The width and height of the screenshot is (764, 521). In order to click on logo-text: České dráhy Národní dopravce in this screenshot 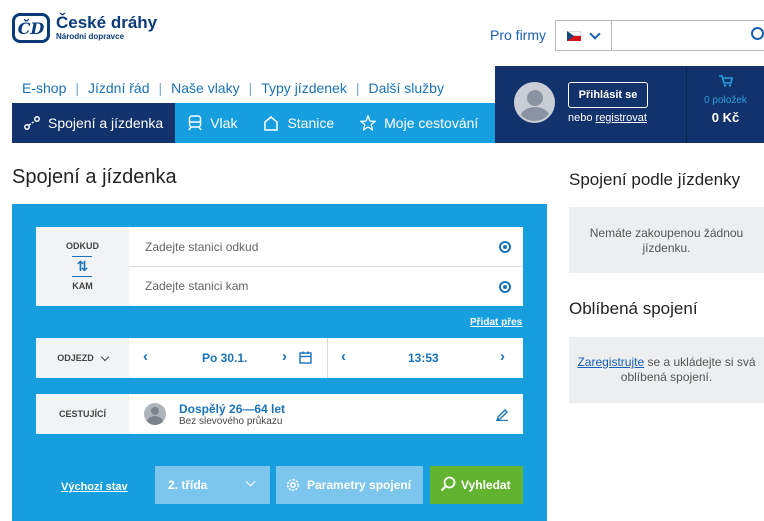, I will do `click(106, 28)`.